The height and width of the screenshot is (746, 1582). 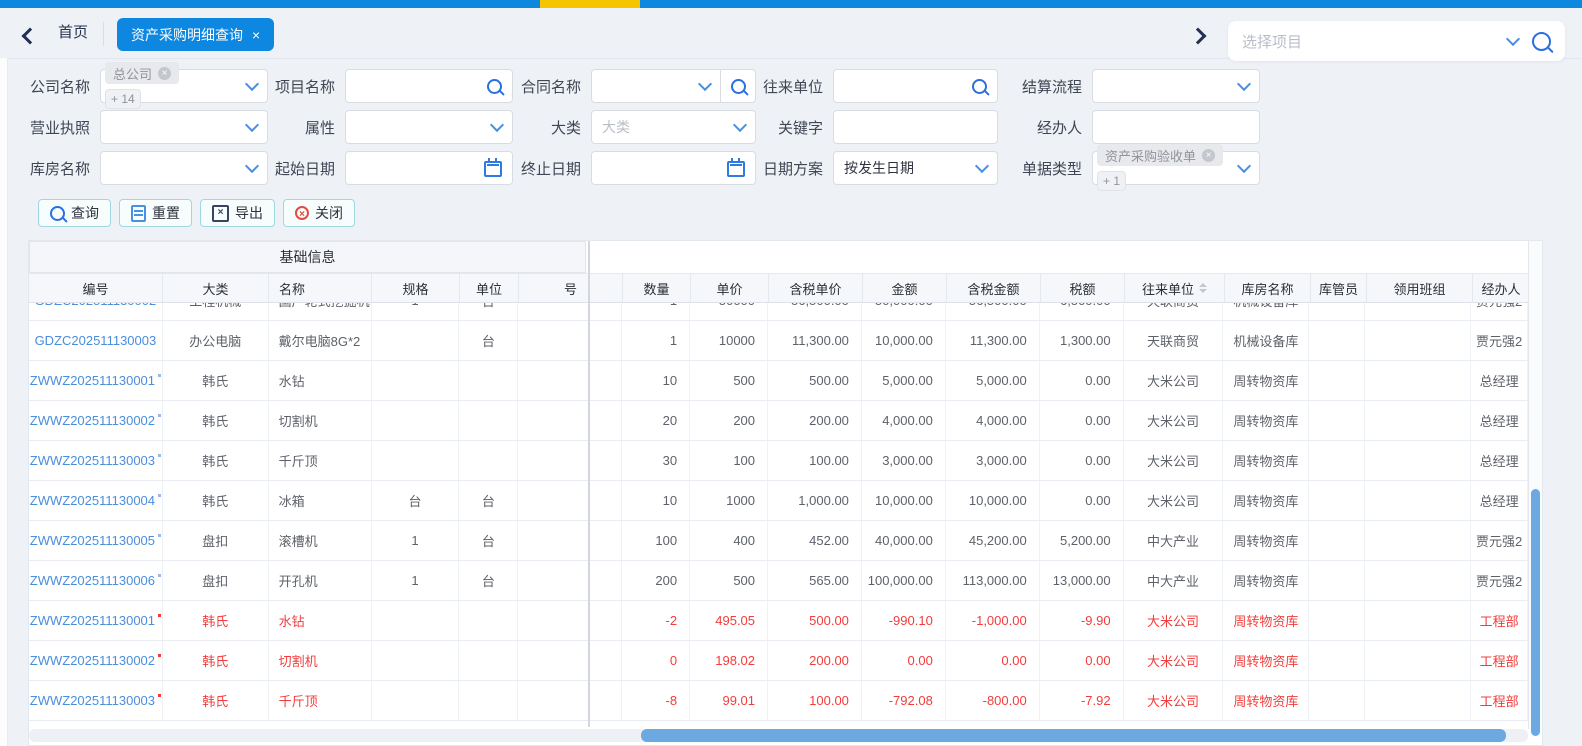 I want to click on counterparty-field, so click(x=915, y=86).